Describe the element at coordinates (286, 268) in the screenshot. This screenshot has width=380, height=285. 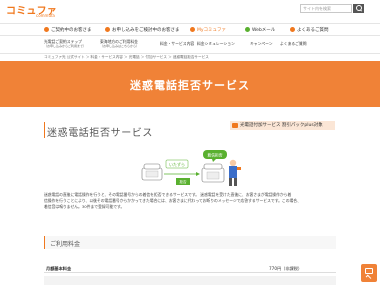
I see `fee-value: 770円（非課税）` at that location.